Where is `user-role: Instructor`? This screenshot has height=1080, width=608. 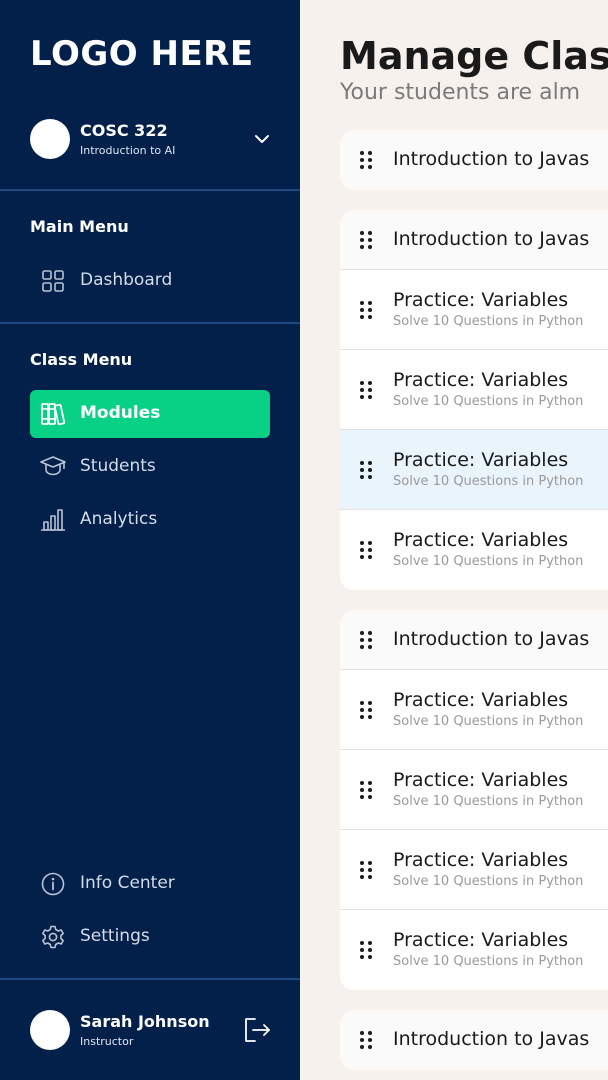 user-role: Instructor is located at coordinates (107, 1041).